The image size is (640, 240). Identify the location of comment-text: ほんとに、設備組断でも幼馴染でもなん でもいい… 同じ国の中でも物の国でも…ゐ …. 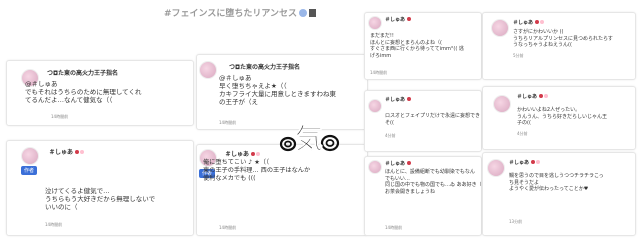
(433, 182).